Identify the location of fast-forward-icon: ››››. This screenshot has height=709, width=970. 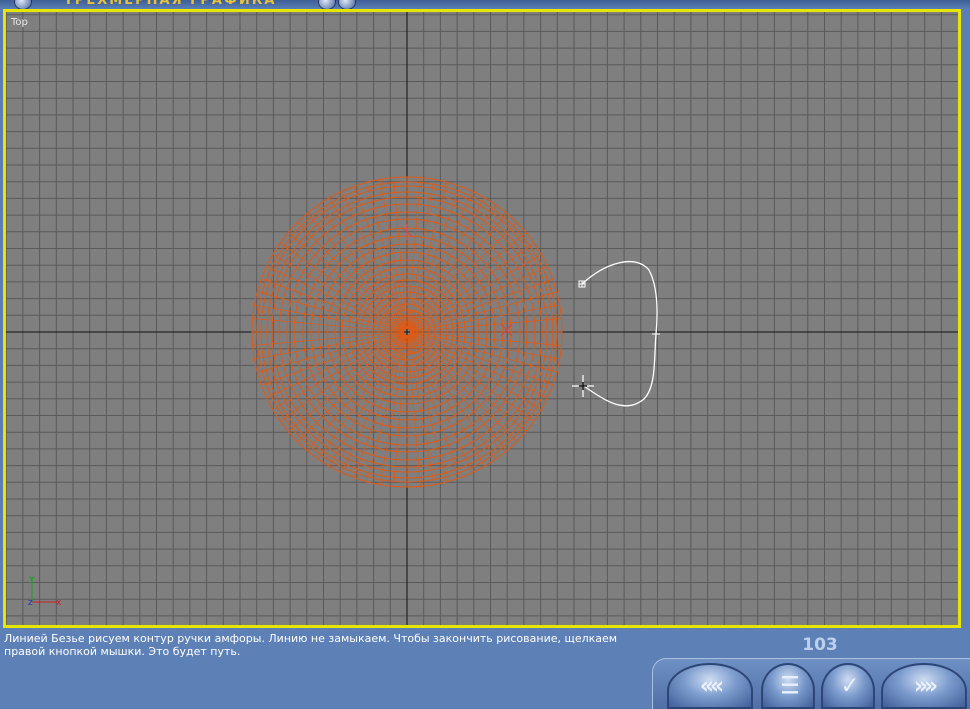
(925, 686).